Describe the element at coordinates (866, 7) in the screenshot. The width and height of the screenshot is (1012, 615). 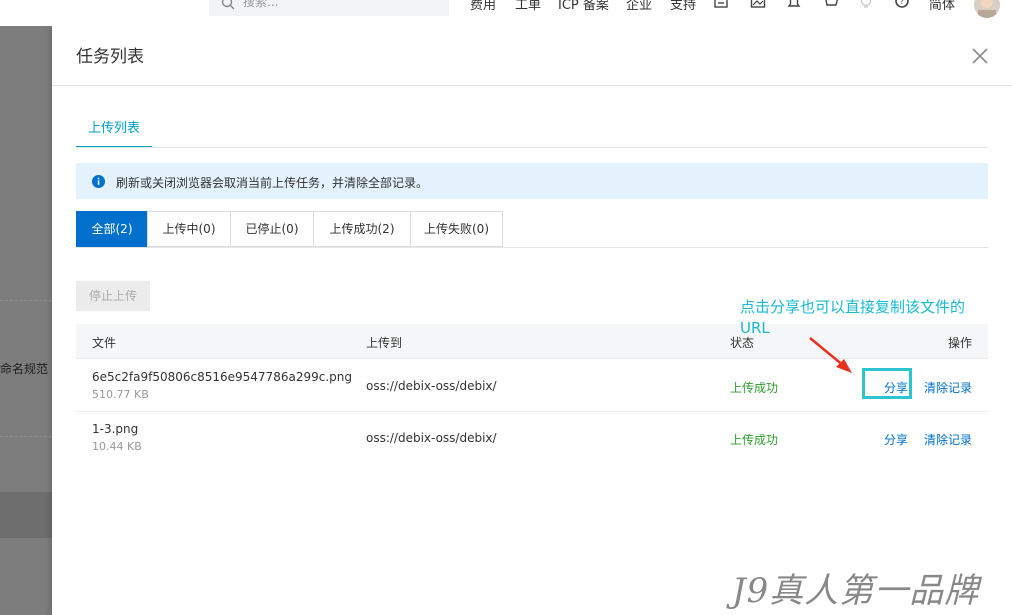
I see `bulb-icon` at that location.